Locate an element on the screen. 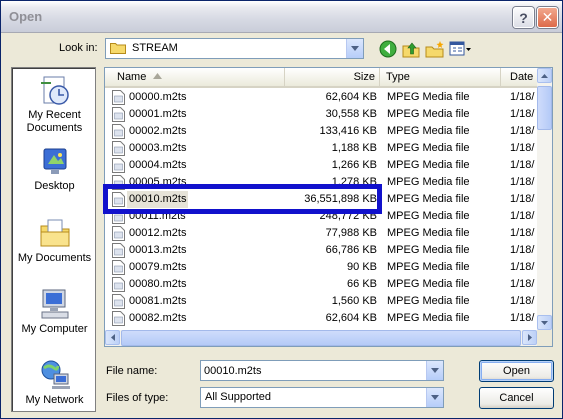  help-button: ? is located at coordinates (523, 17).